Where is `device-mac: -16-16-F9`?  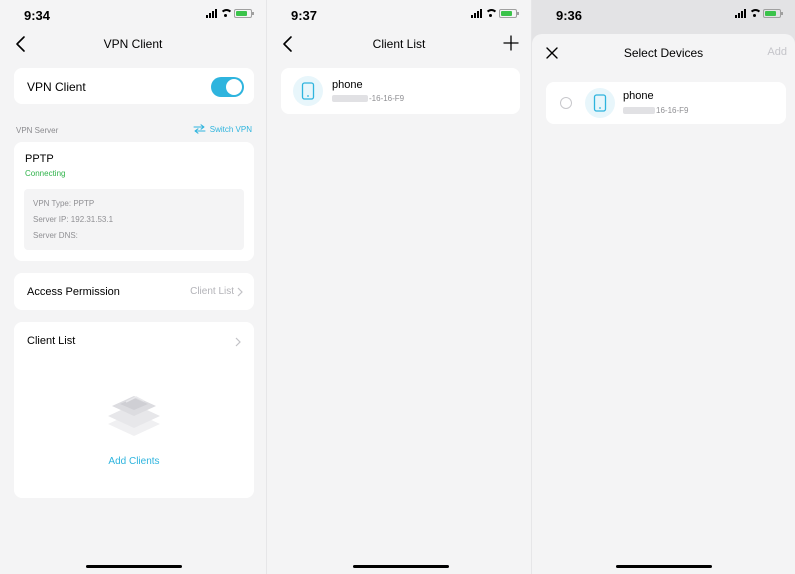
device-mac: -16-16-F9 is located at coordinates (368, 98).